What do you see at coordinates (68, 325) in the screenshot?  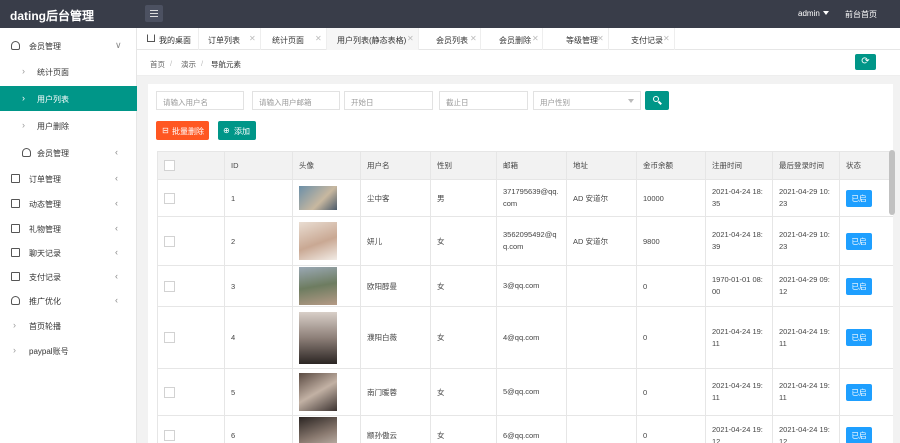 I see `sidebar-item-carousel: › 首页轮播` at bounding box center [68, 325].